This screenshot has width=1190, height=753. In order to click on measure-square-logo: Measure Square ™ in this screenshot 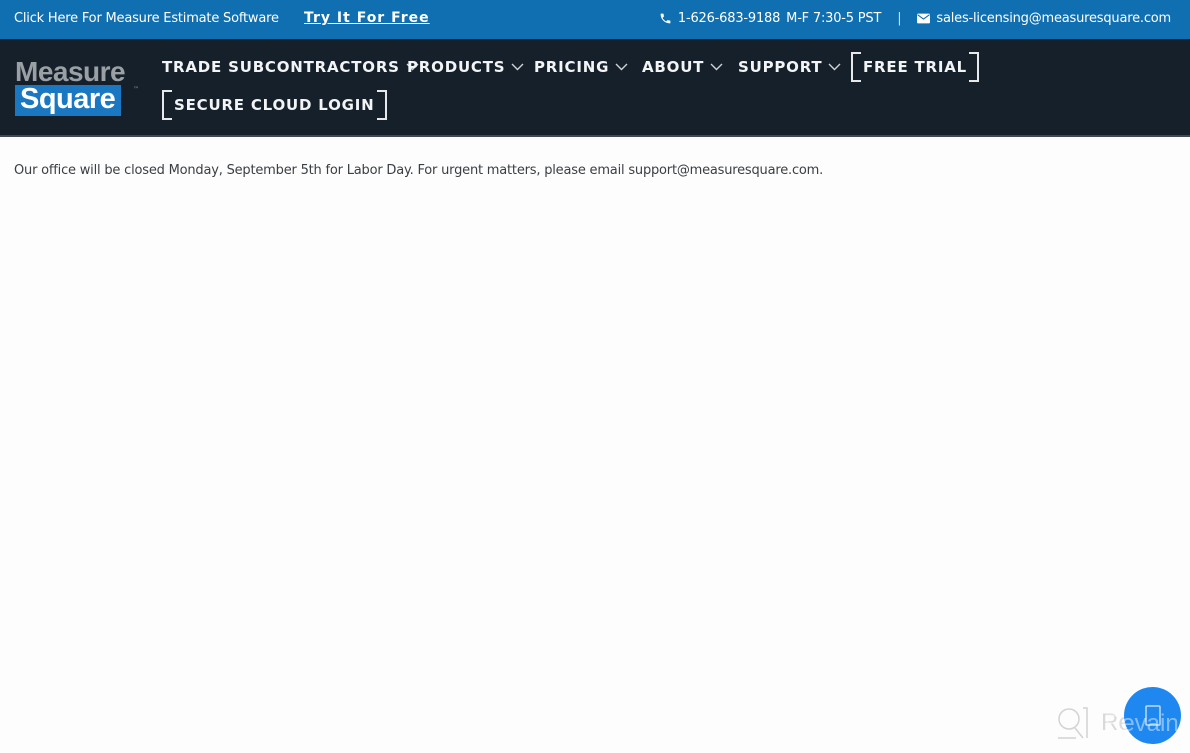, I will do `click(77, 86)`.